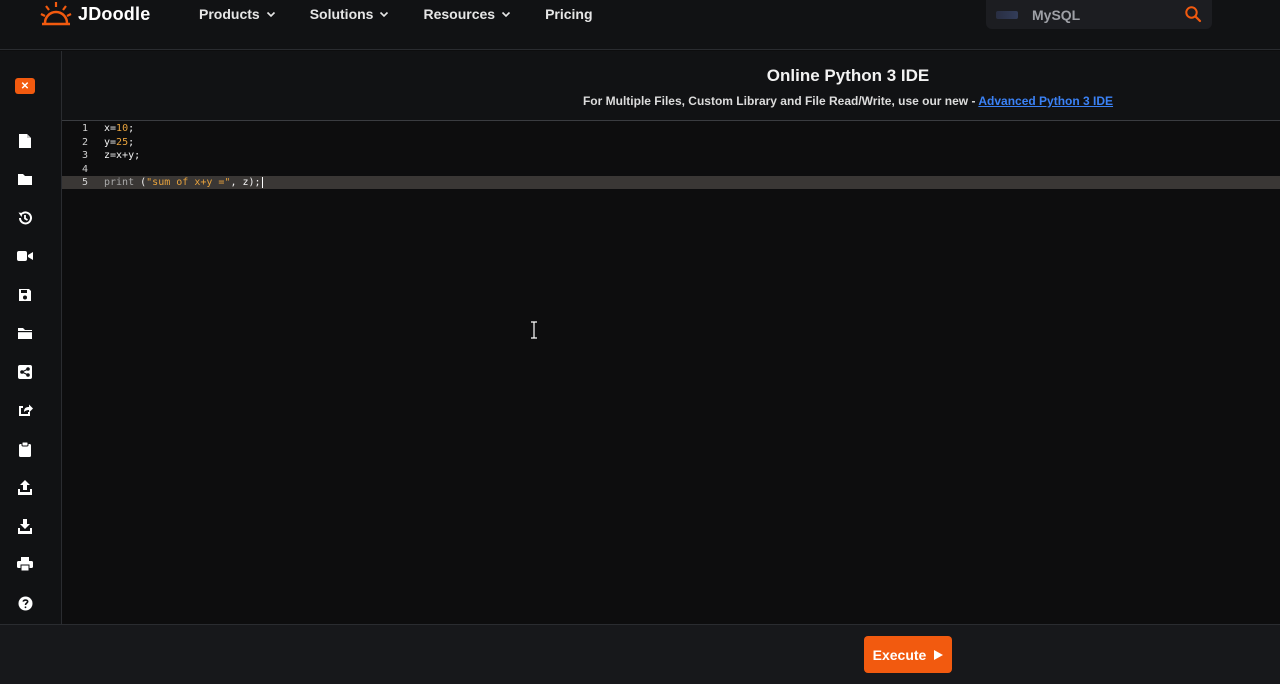  Describe the element at coordinates (119, 128) in the screenshot. I see `code-text: x=10;` at that location.